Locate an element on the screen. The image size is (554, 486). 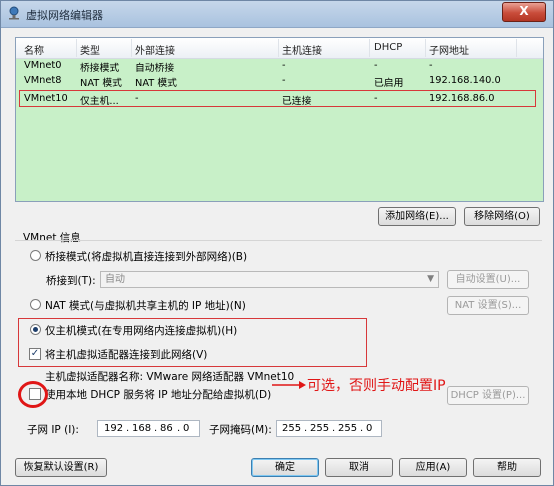
remove-network-button: 移除网络(O) is located at coordinates (502, 216).